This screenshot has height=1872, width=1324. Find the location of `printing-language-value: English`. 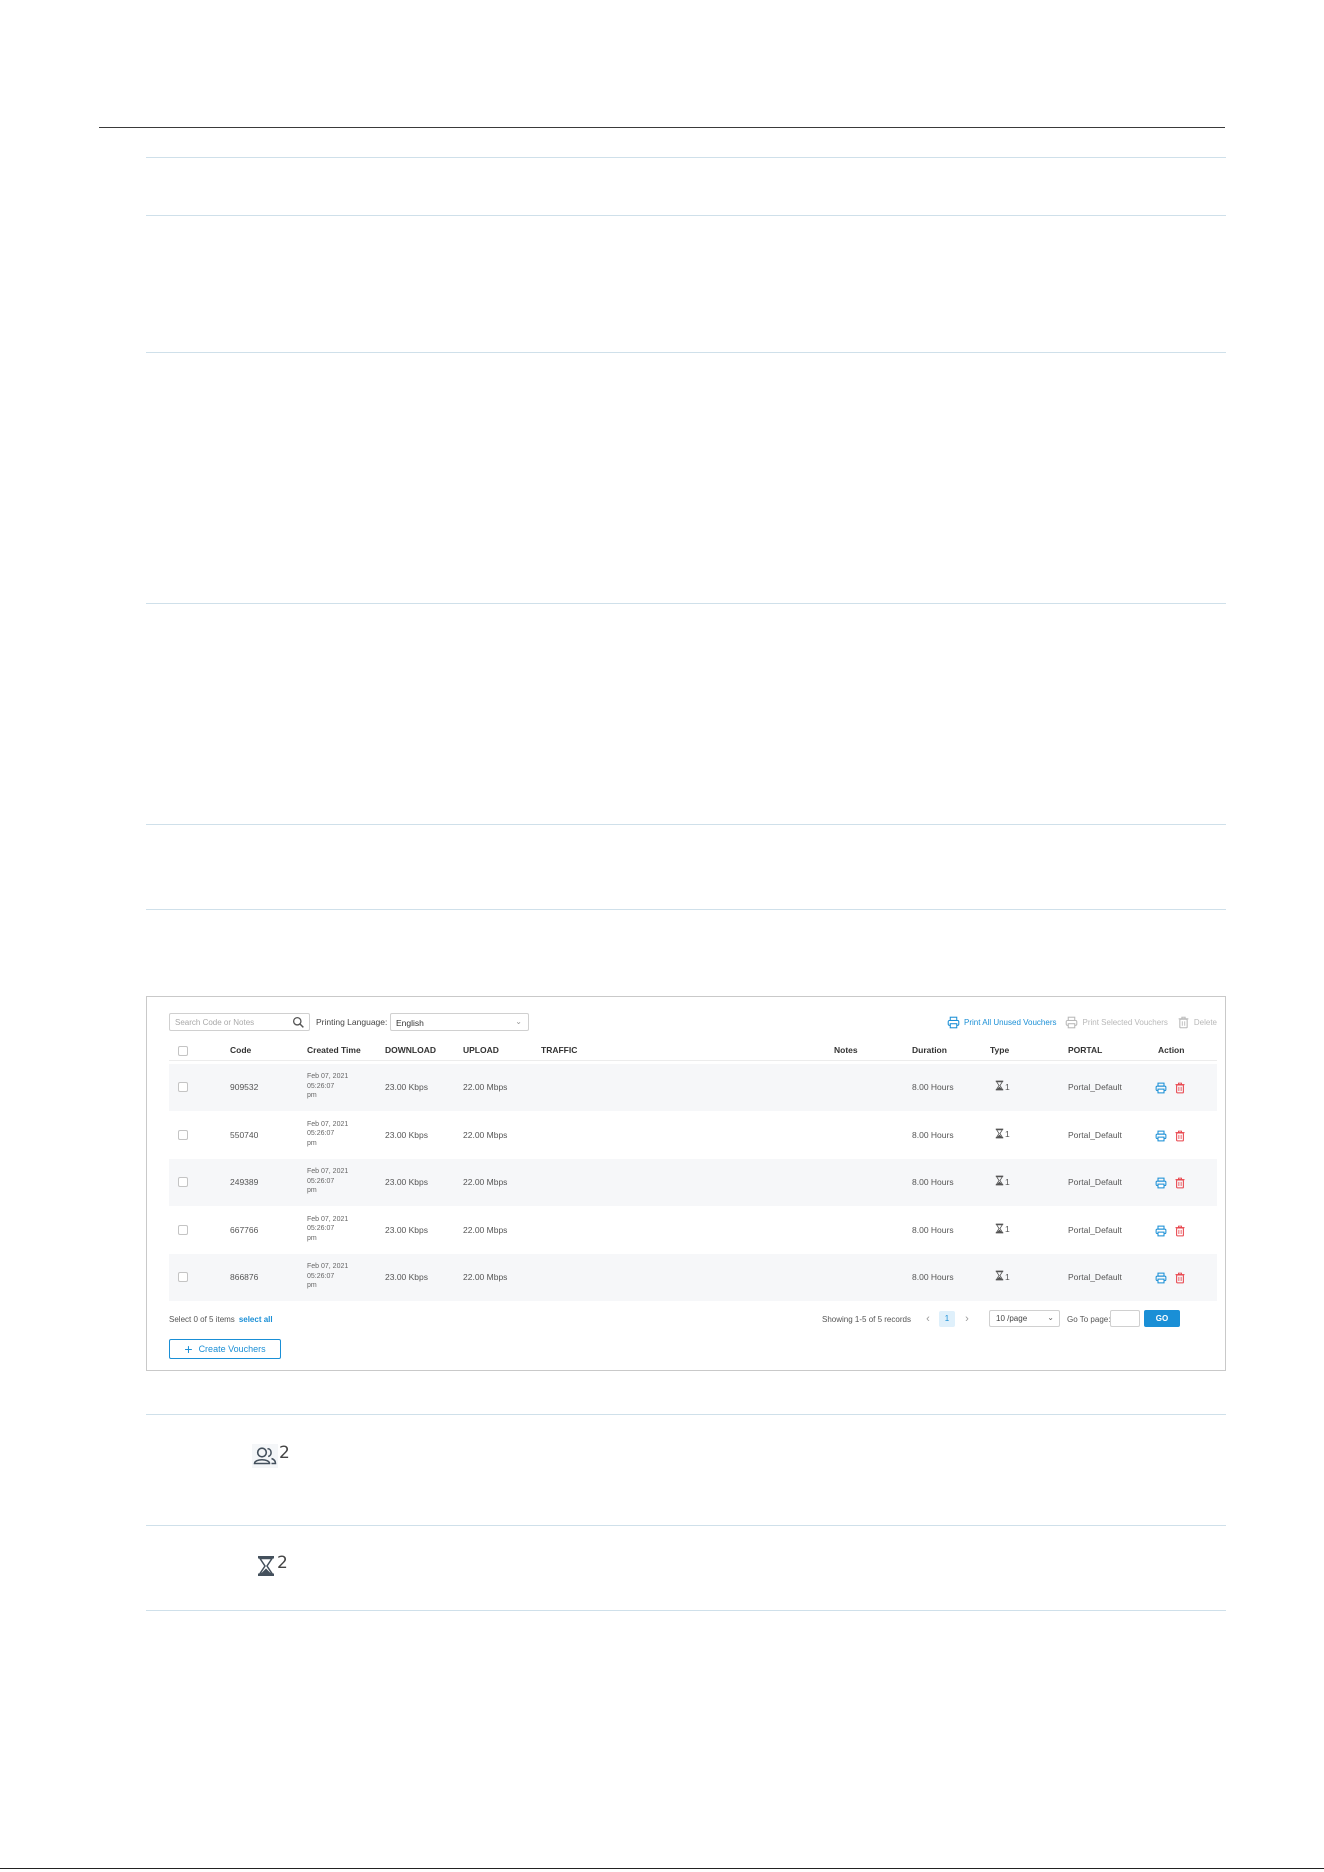

printing-language-value: English is located at coordinates (410, 1023).